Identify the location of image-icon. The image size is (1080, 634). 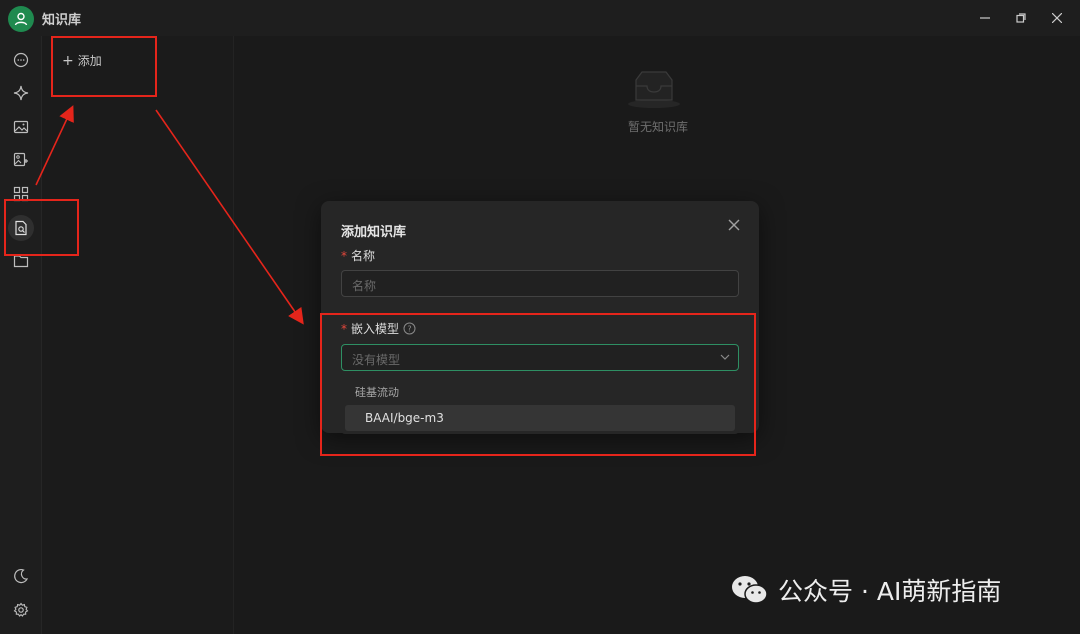
(21, 127).